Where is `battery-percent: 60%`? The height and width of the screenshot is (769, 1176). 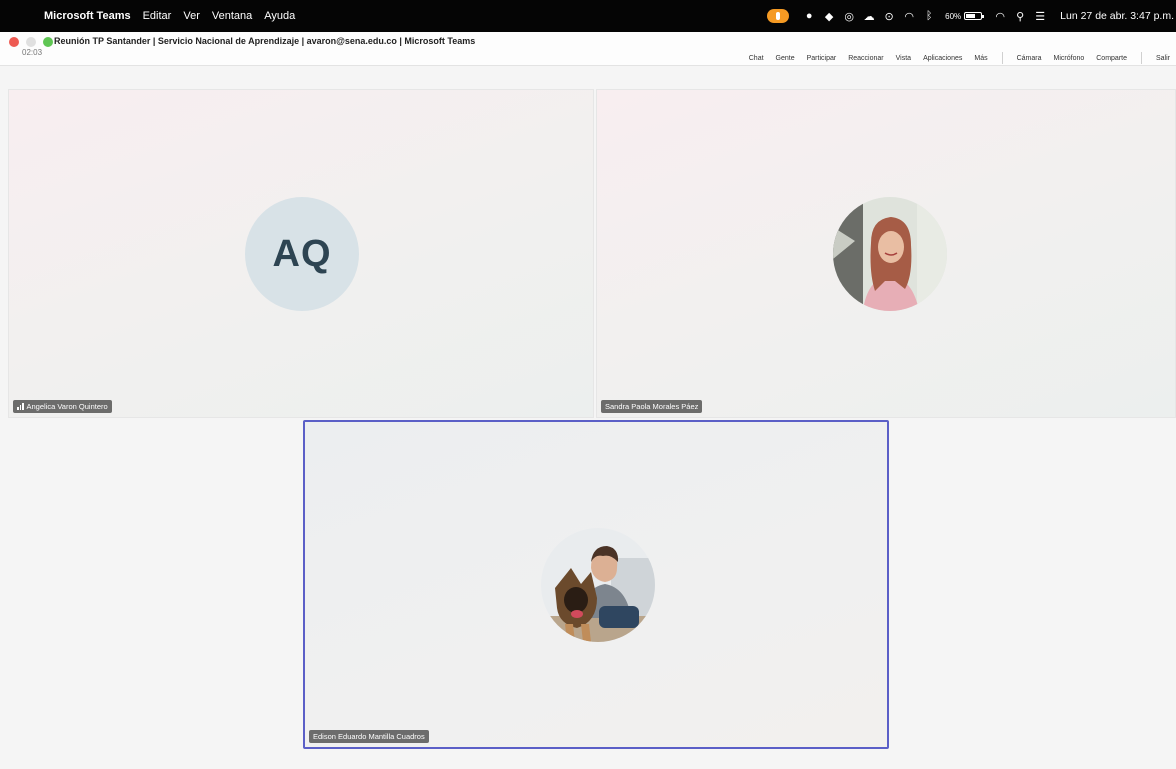 battery-percent: 60% is located at coordinates (953, 16).